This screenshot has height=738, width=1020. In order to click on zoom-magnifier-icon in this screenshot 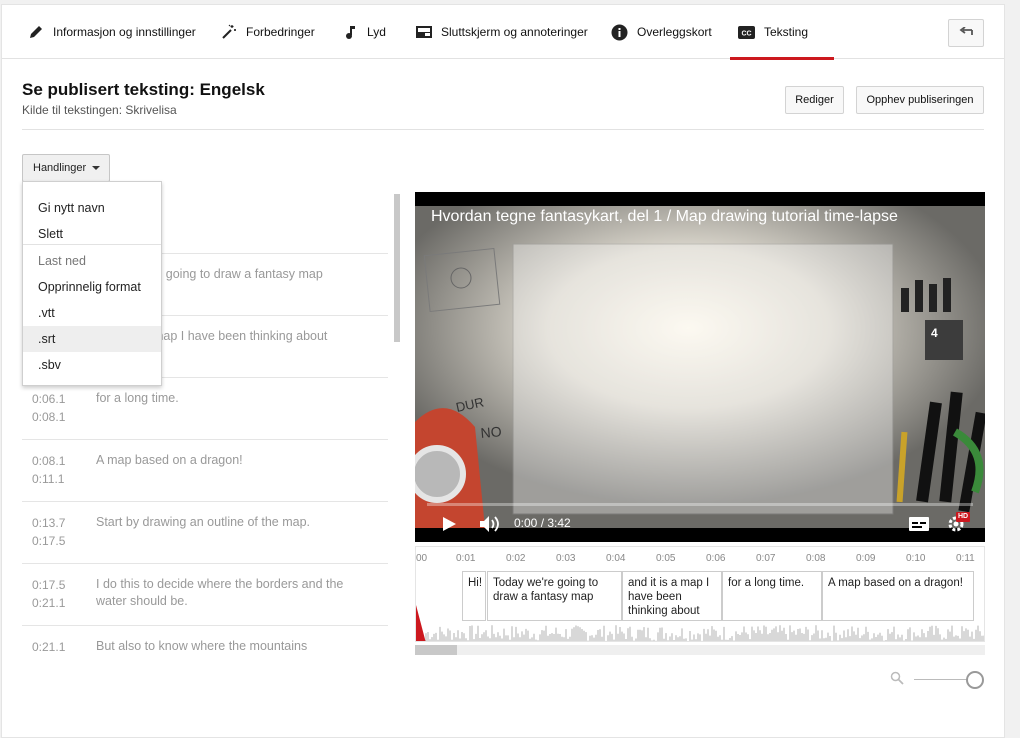, I will do `click(897, 680)`.